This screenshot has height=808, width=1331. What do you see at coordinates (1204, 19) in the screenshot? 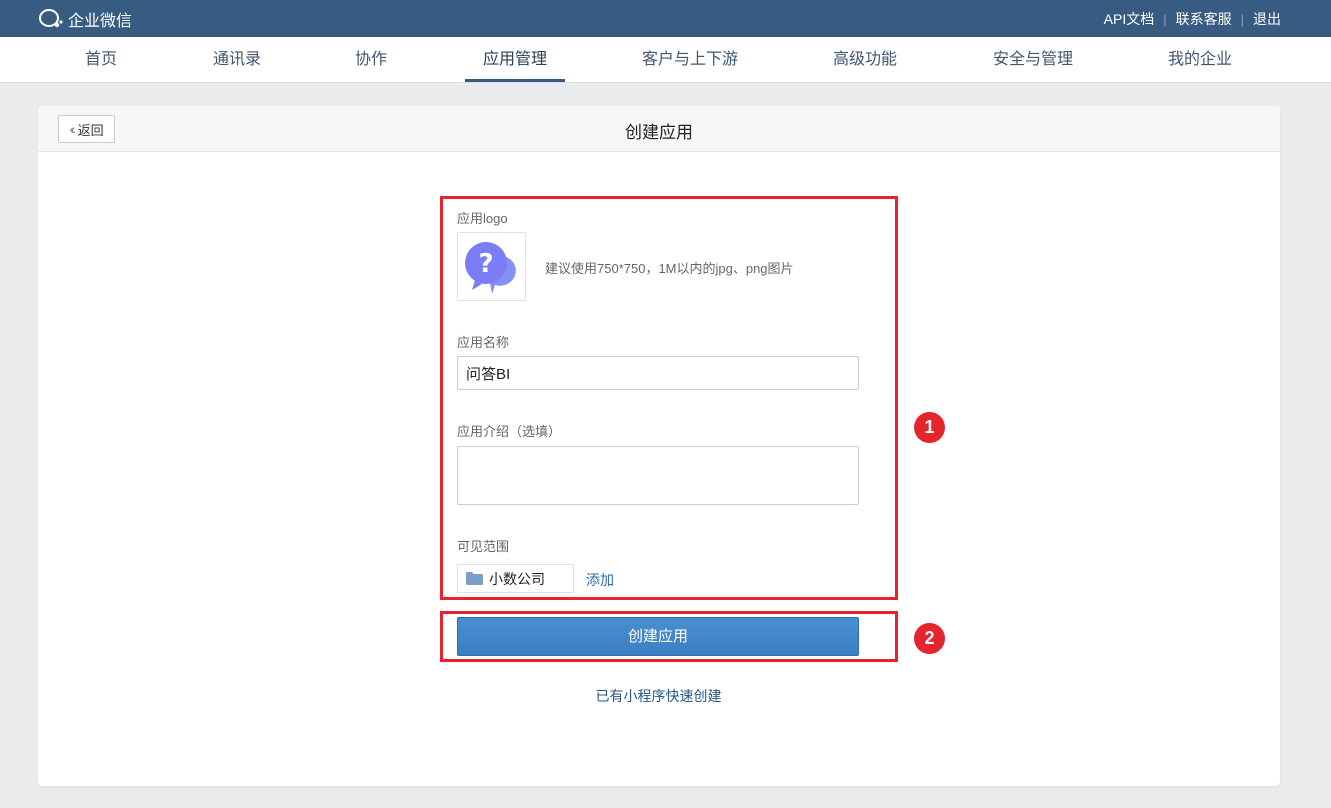
I see `contact-support-link: 联系客服` at bounding box center [1204, 19].